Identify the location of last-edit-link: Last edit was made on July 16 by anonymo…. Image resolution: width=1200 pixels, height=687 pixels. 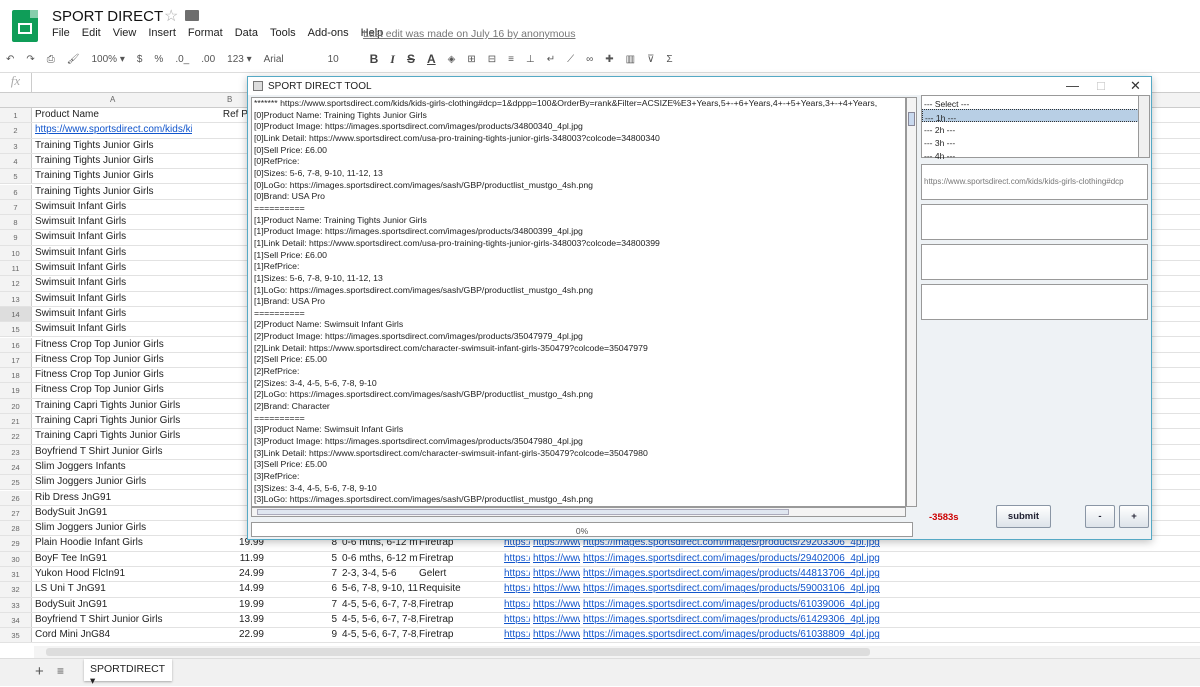
(469, 34).